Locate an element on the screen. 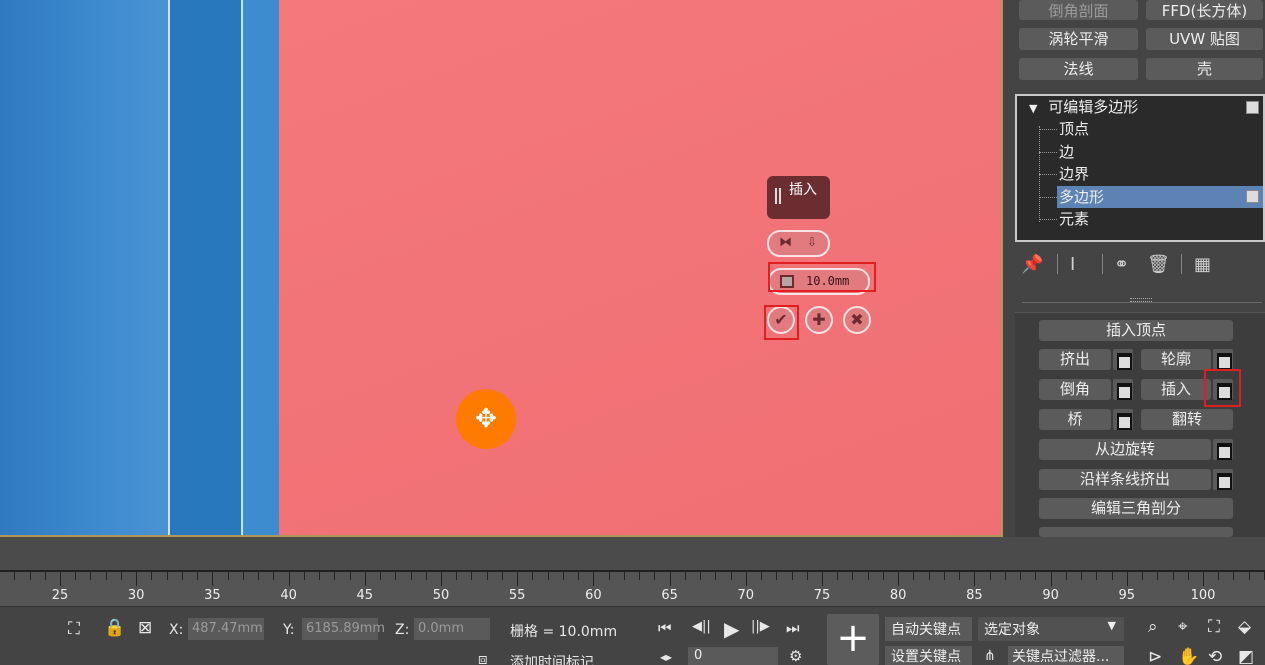 The height and width of the screenshot is (665, 1265). blue-surface-right is located at coordinates (260, 267).